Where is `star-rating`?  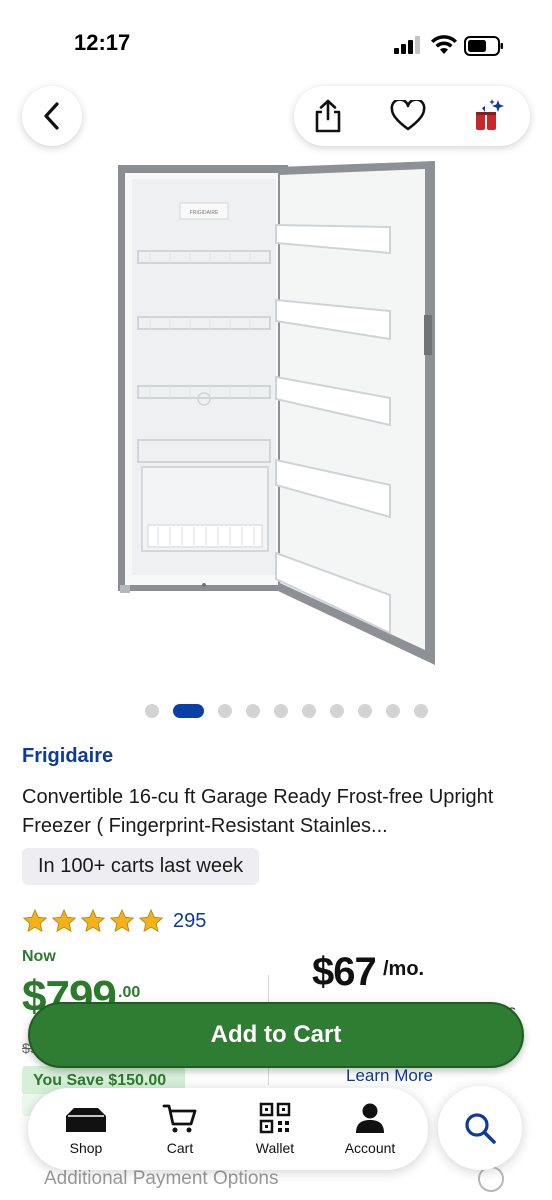
star-rating is located at coordinates (93, 921).